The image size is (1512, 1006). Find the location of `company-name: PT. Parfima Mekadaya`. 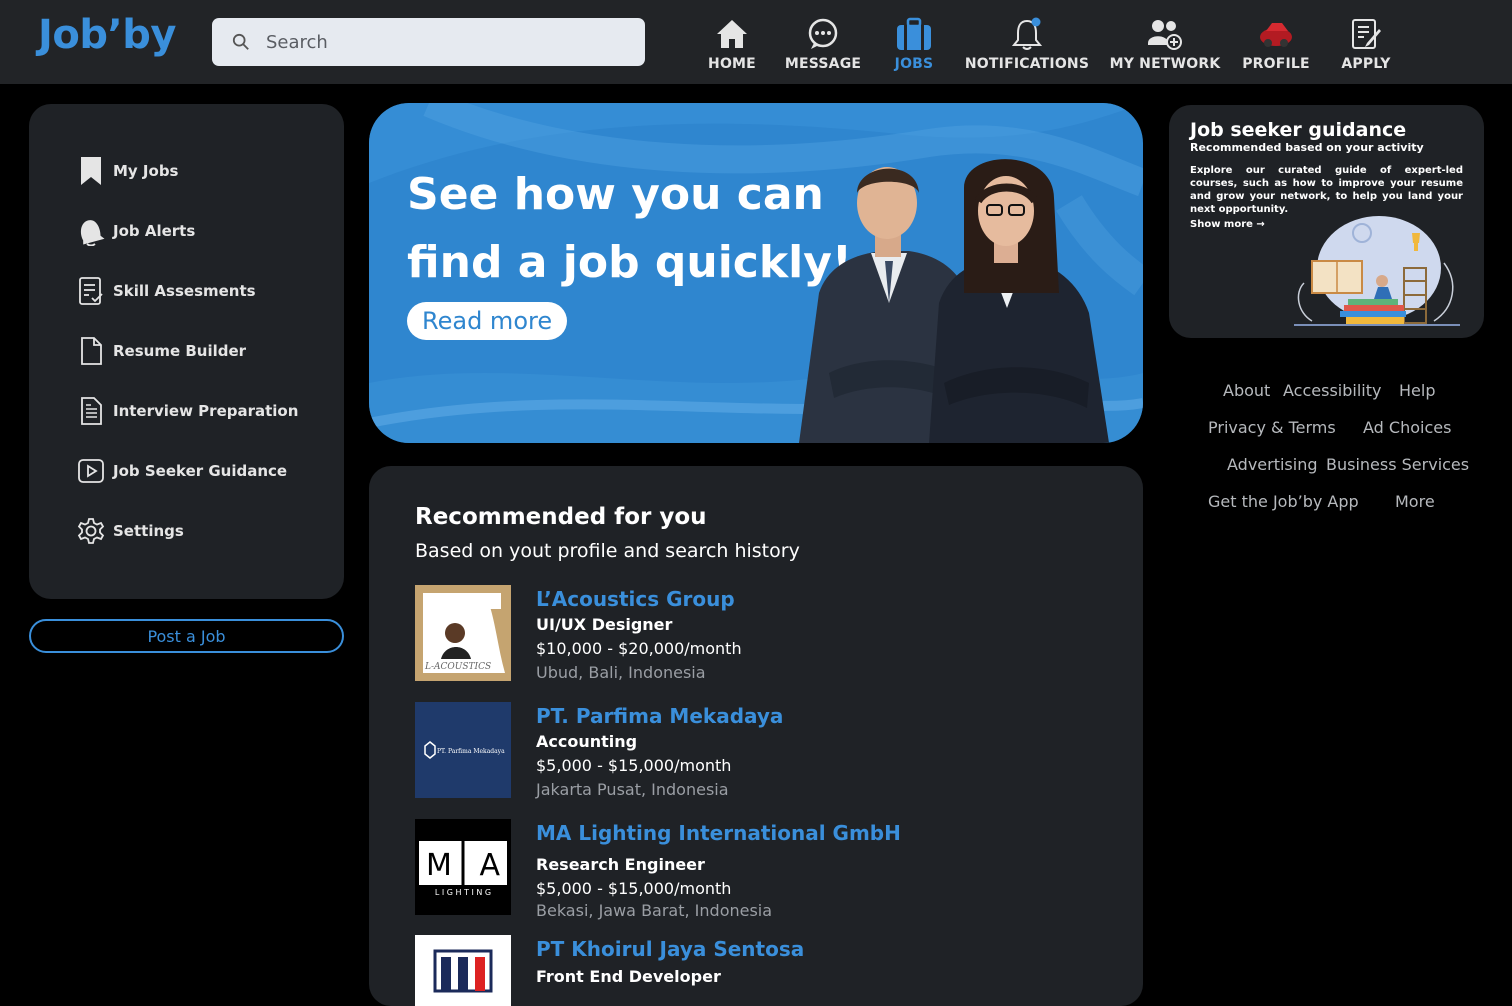

company-name: PT. Parfima Mekadaya is located at coordinates (659, 716).